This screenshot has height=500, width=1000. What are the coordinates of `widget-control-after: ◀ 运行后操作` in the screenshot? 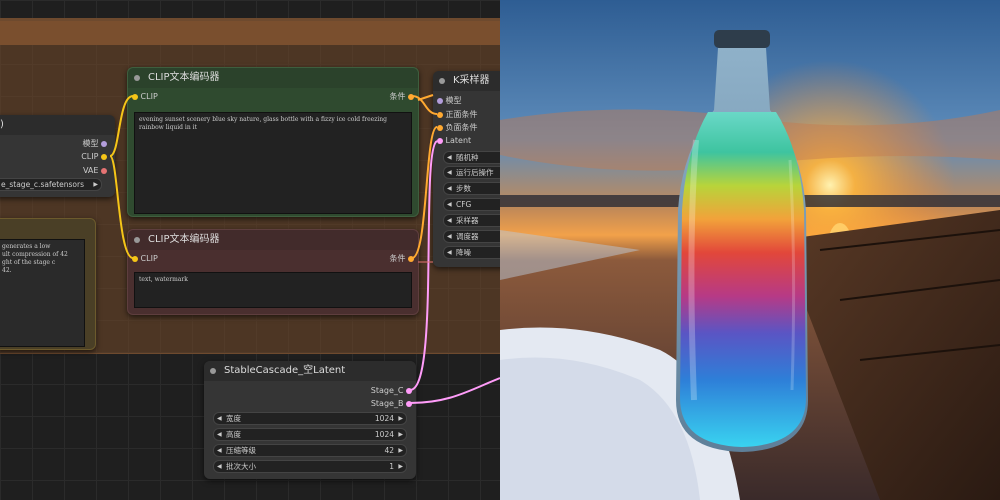 It's located at (471, 172).